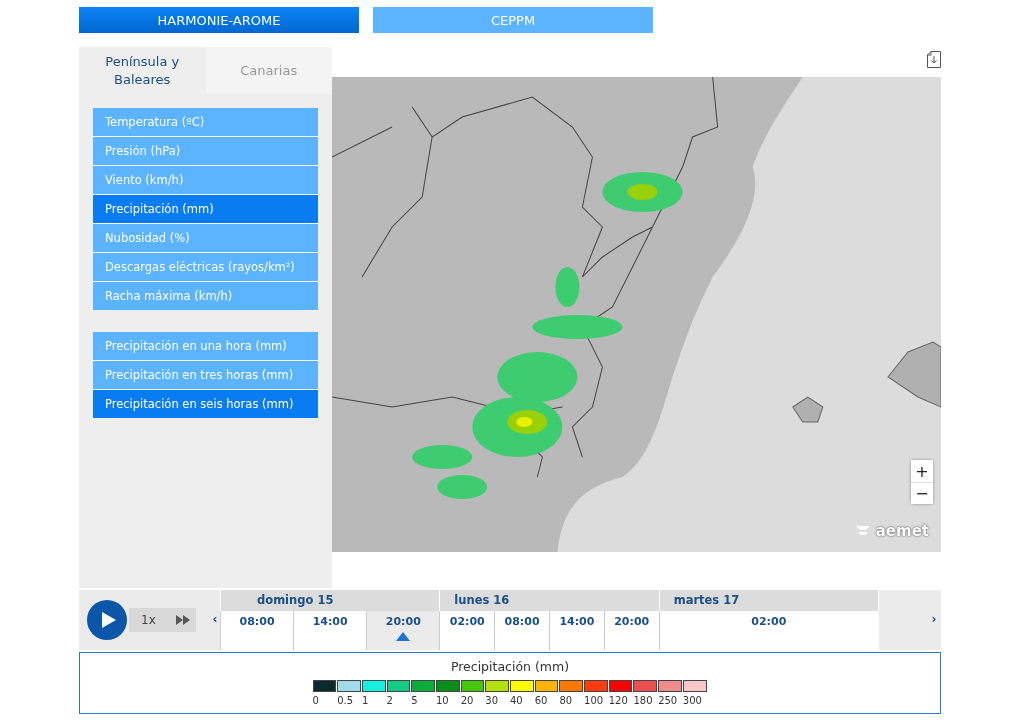 Image resolution: width=1024 pixels, height=720 pixels. I want to click on scale-label: 10, so click(442, 700).